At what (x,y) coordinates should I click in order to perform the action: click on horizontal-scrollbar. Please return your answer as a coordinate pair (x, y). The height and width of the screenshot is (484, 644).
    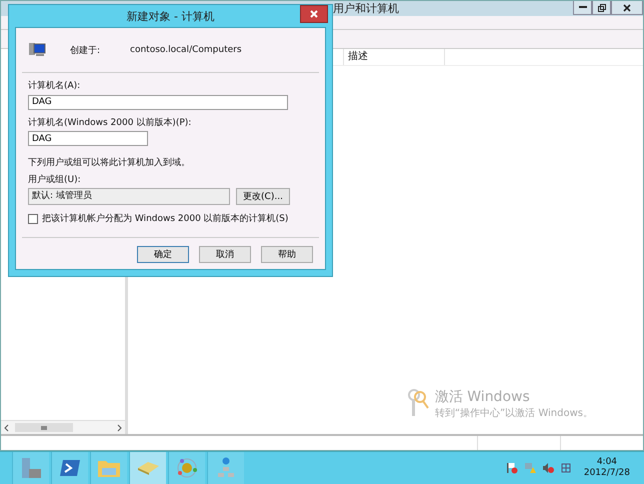
    Looking at the image, I should click on (63, 427).